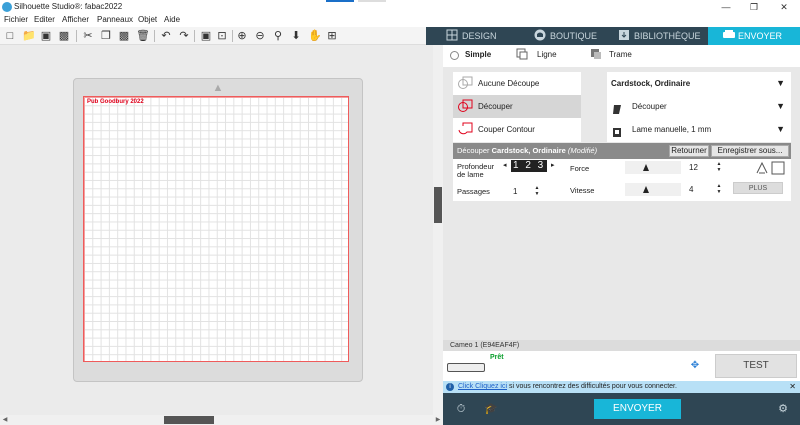 This screenshot has height=425, width=800. What do you see at coordinates (260, 36) in the screenshot?
I see `zoom-out-icon: ⊖` at bounding box center [260, 36].